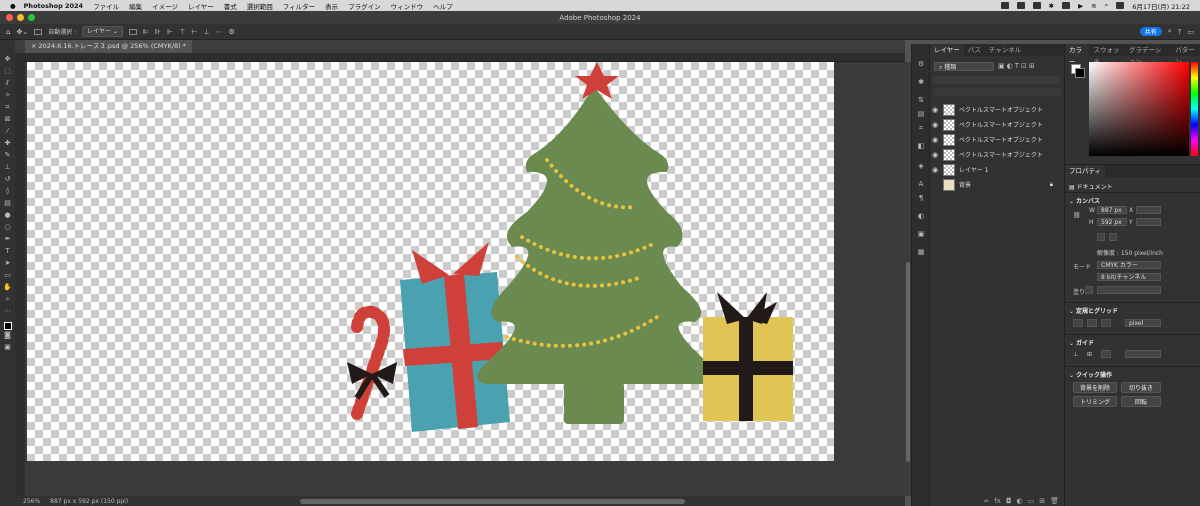 This screenshot has width=1200, height=506. What do you see at coordinates (219, 32) in the screenshot?
I see `distribute-icon: ⋯` at bounding box center [219, 32].